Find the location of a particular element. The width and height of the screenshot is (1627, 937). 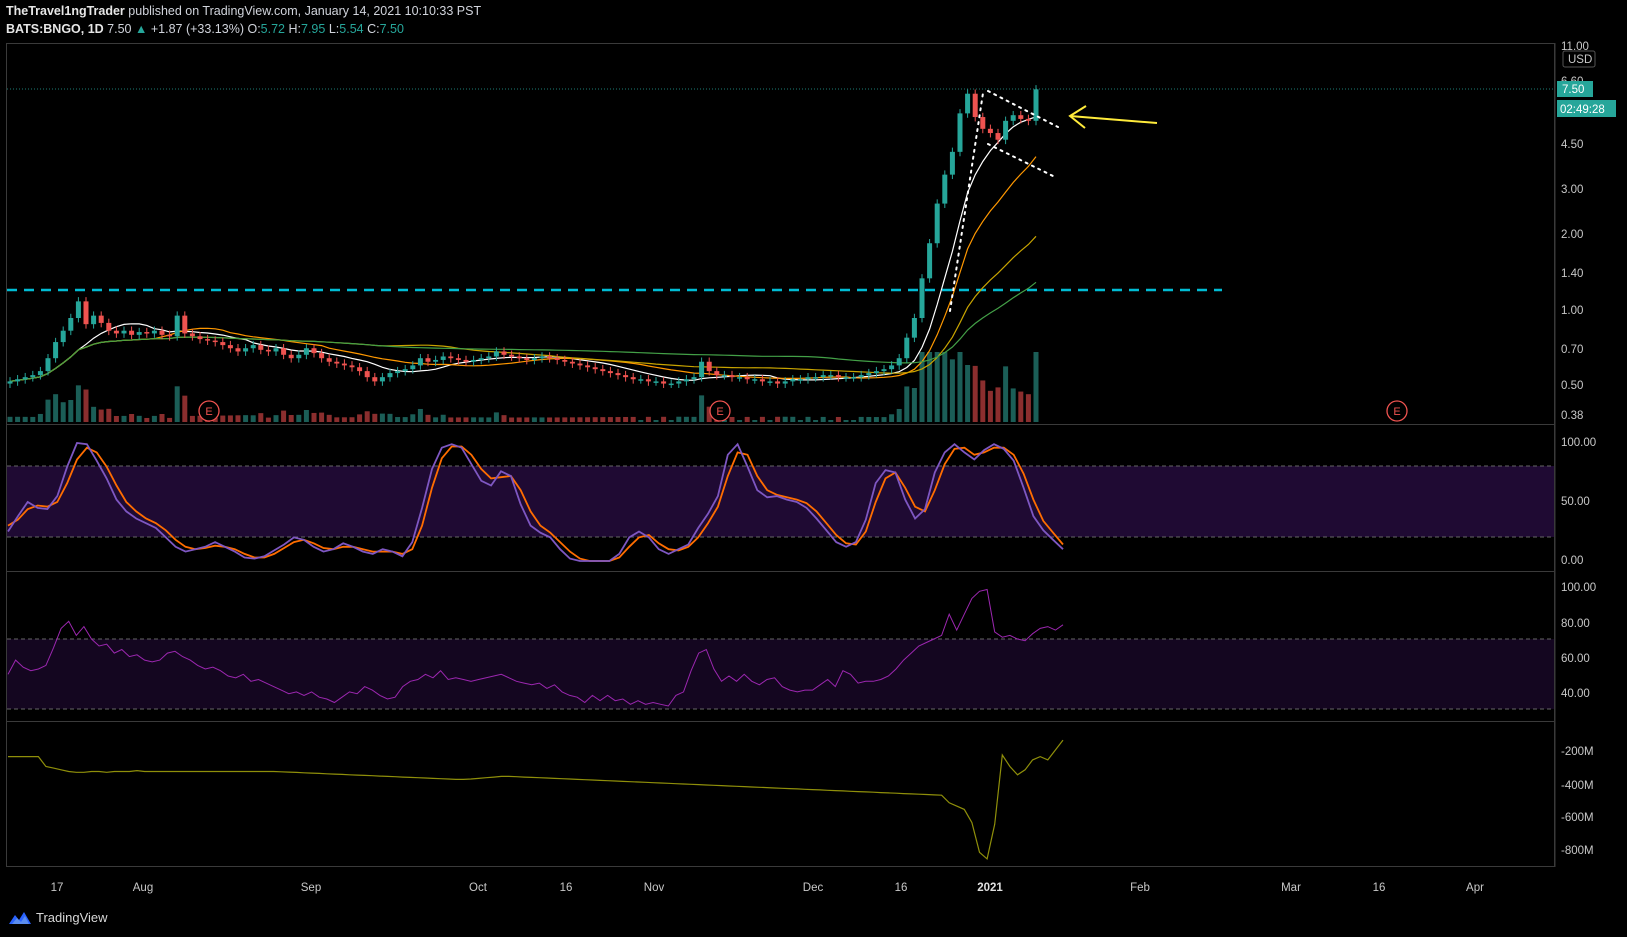

stoch-band is located at coordinates (780, 501).